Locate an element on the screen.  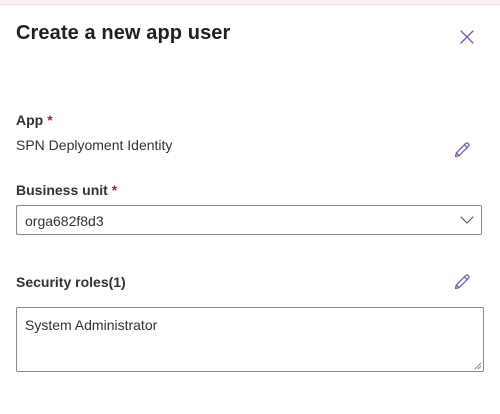
security-roles-label: Security roles(1) is located at coordinates (71, 282).